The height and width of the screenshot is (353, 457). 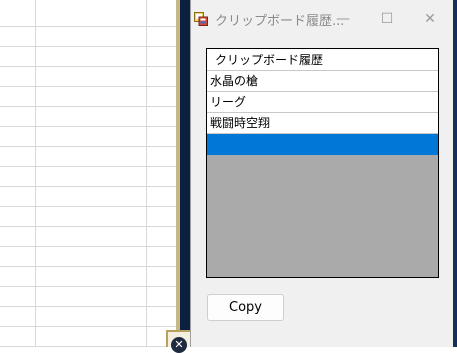 I want to click on maximize-button: ☐, so click(x=387, y=19).